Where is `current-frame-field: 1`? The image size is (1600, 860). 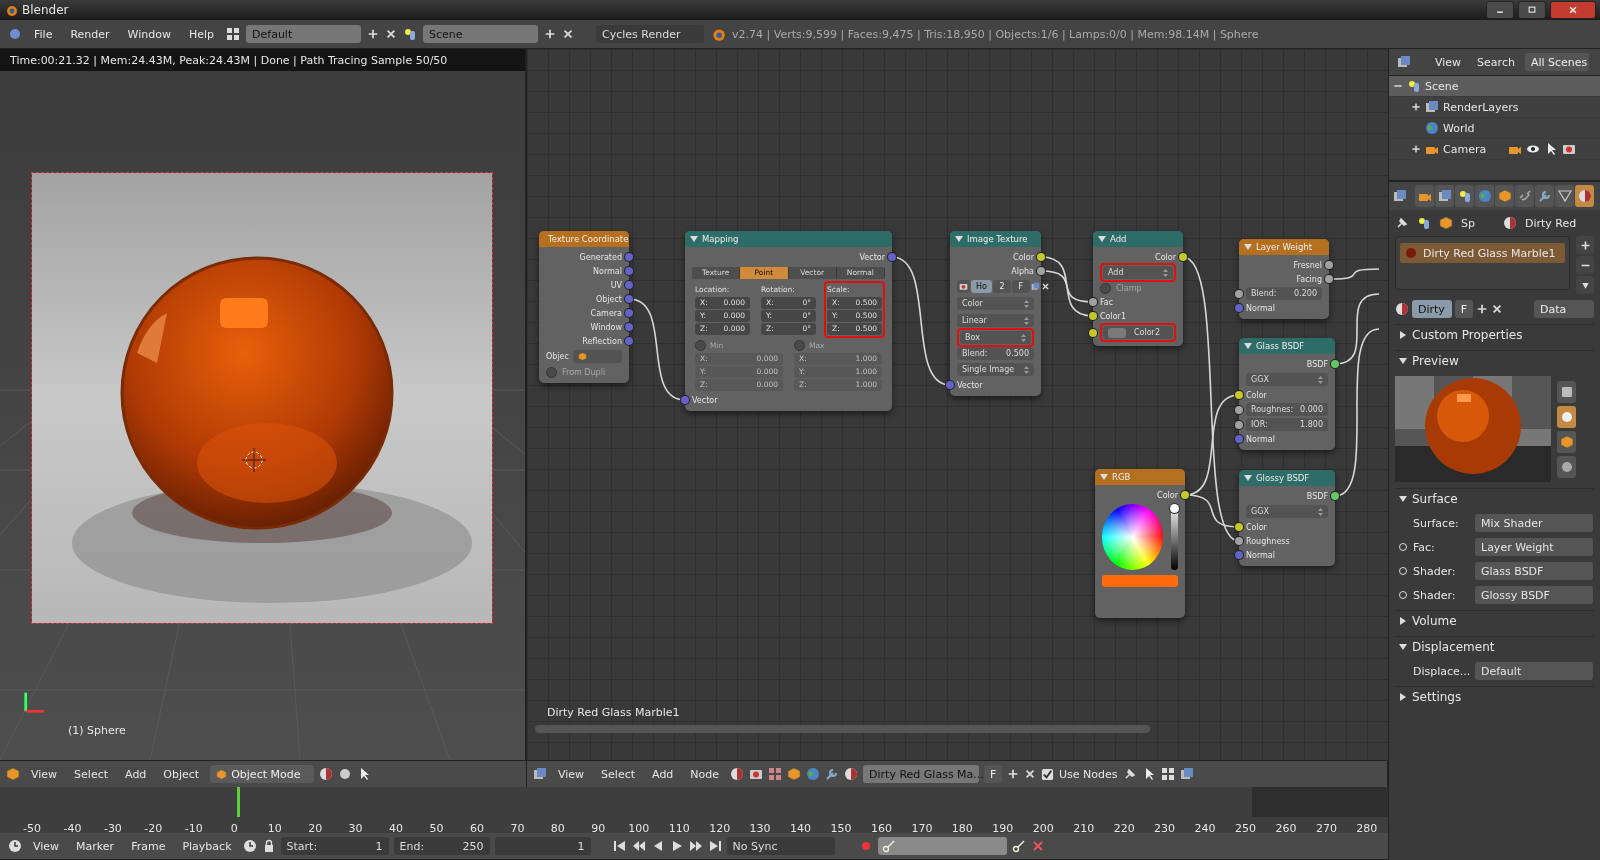
current-frame-field: 1 is located at coordinates (542, 846).